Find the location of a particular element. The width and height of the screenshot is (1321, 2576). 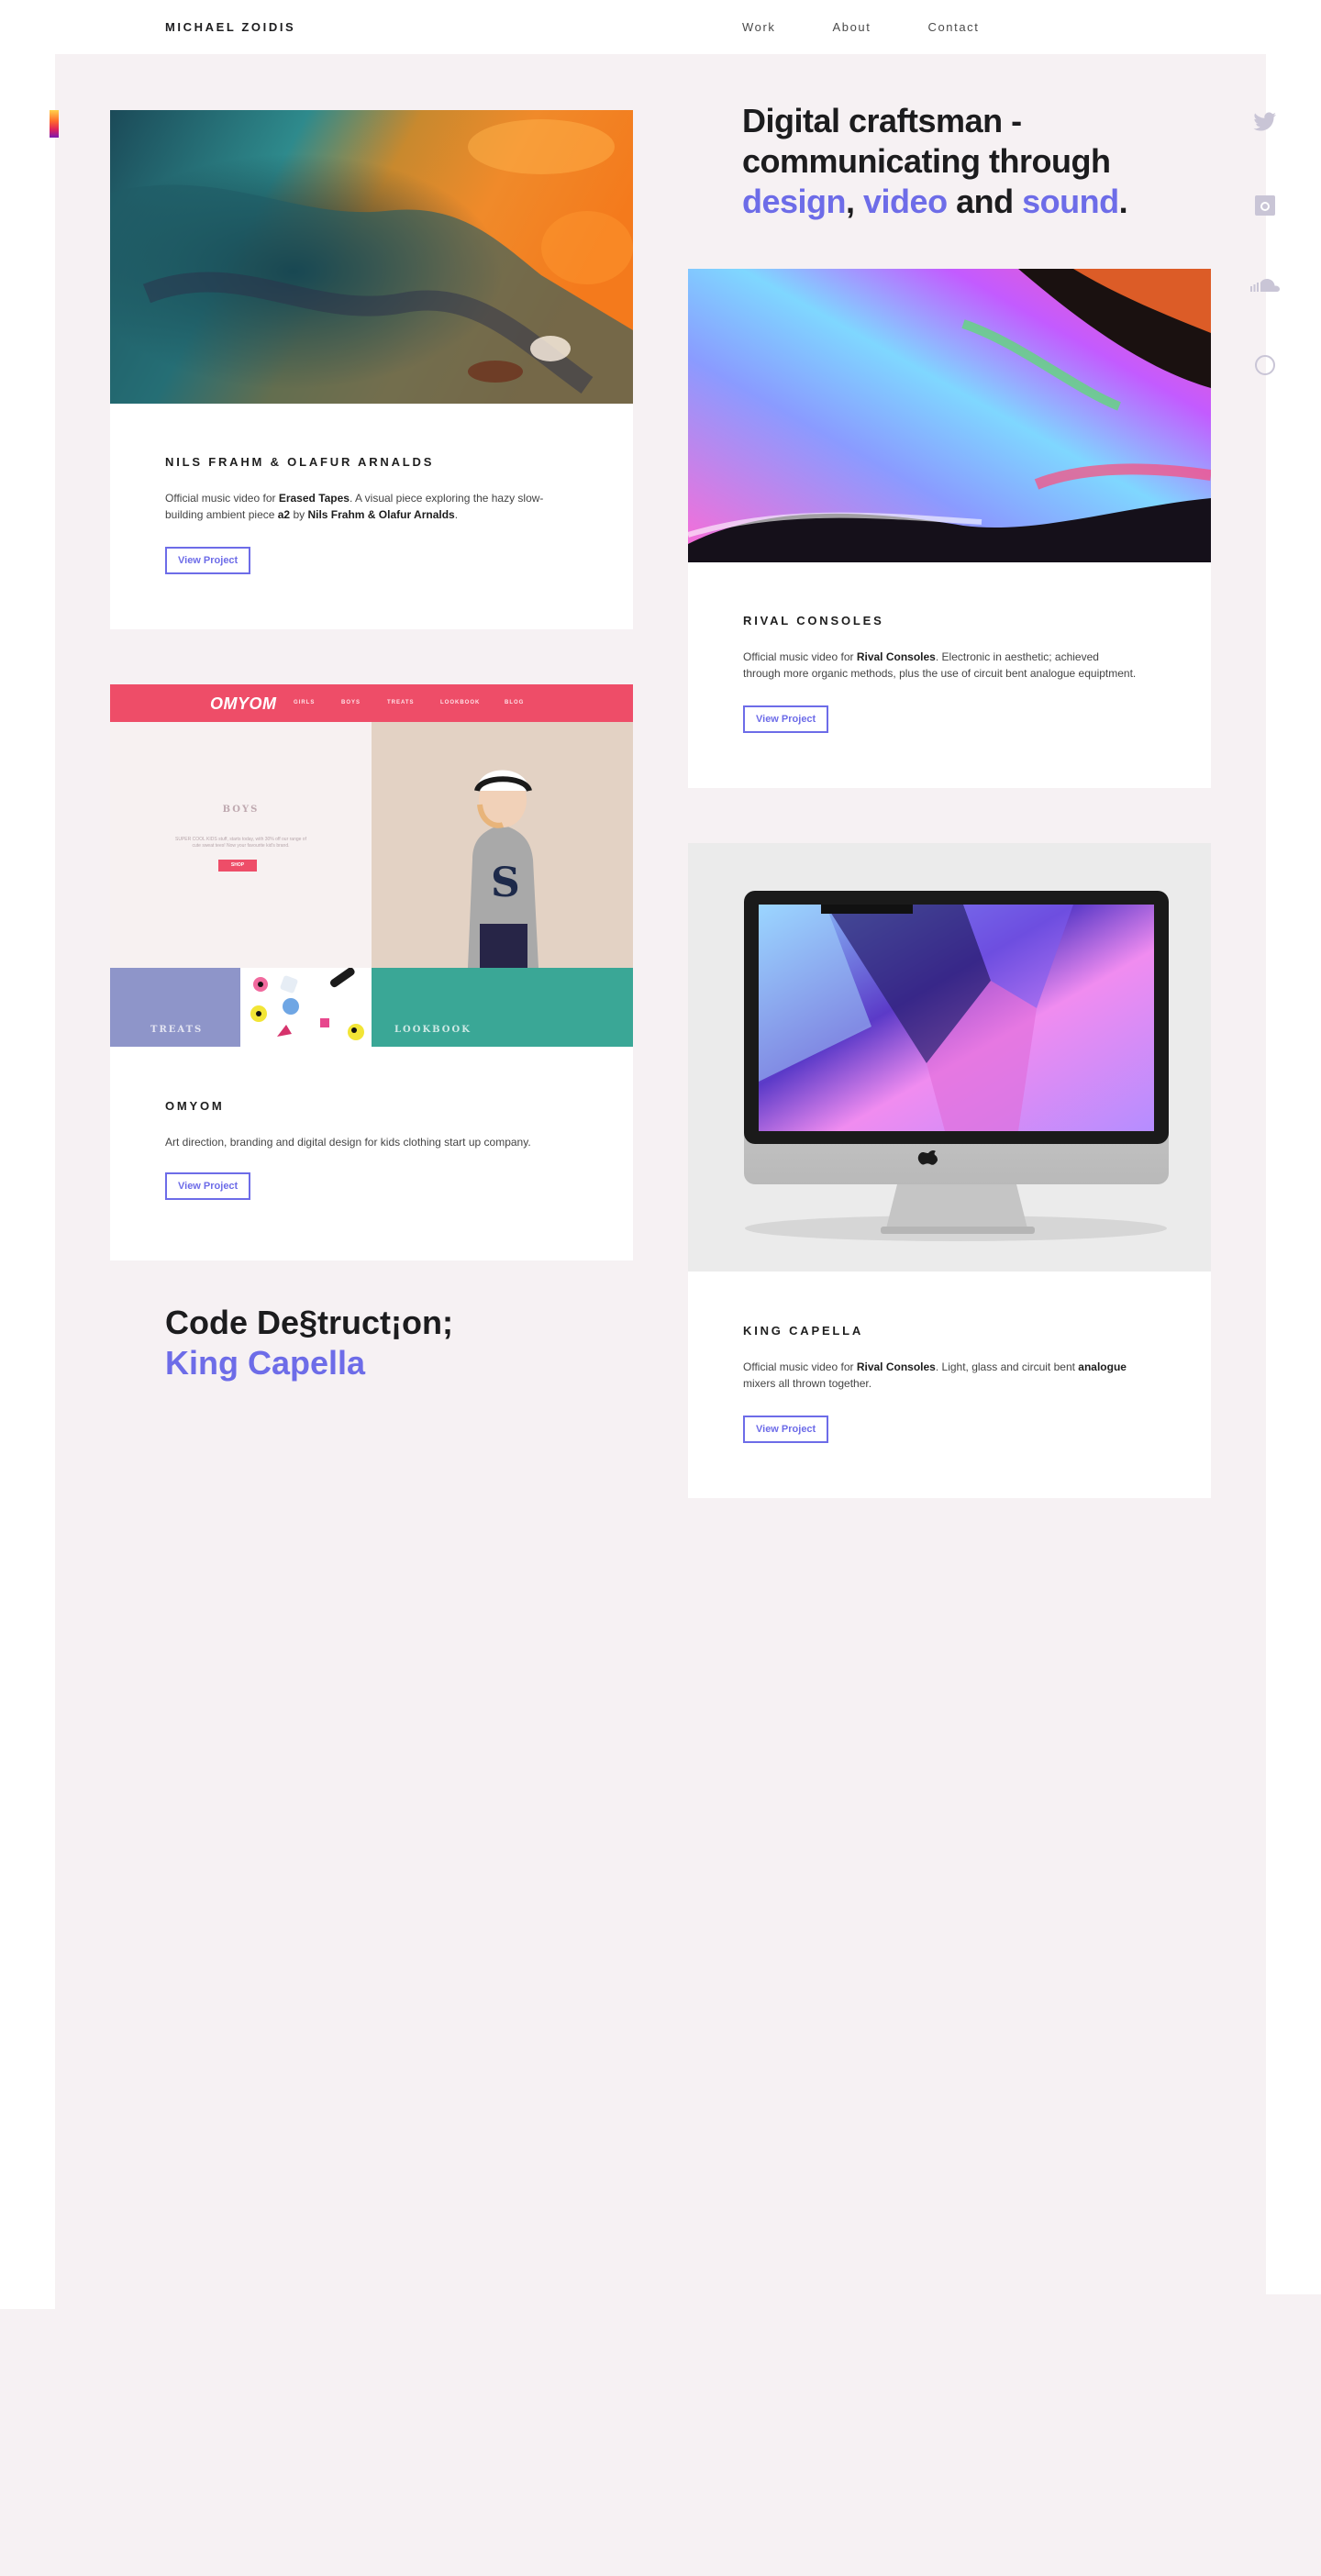

intro-sound: sound is located at coordinates (1070, 201).